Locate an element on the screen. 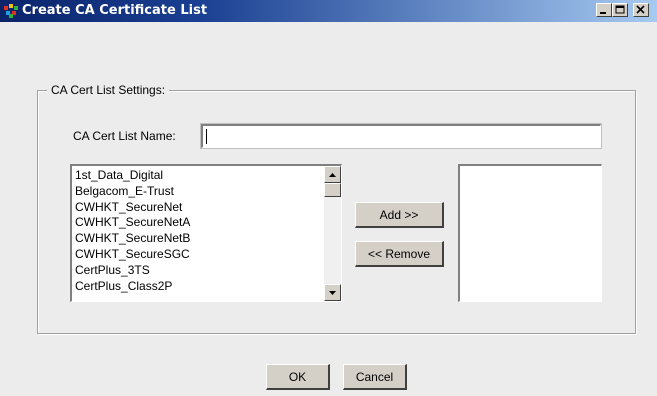 The height and width of the screenshot is (396, 657). text-cursor is located at coordinates (206, 136).